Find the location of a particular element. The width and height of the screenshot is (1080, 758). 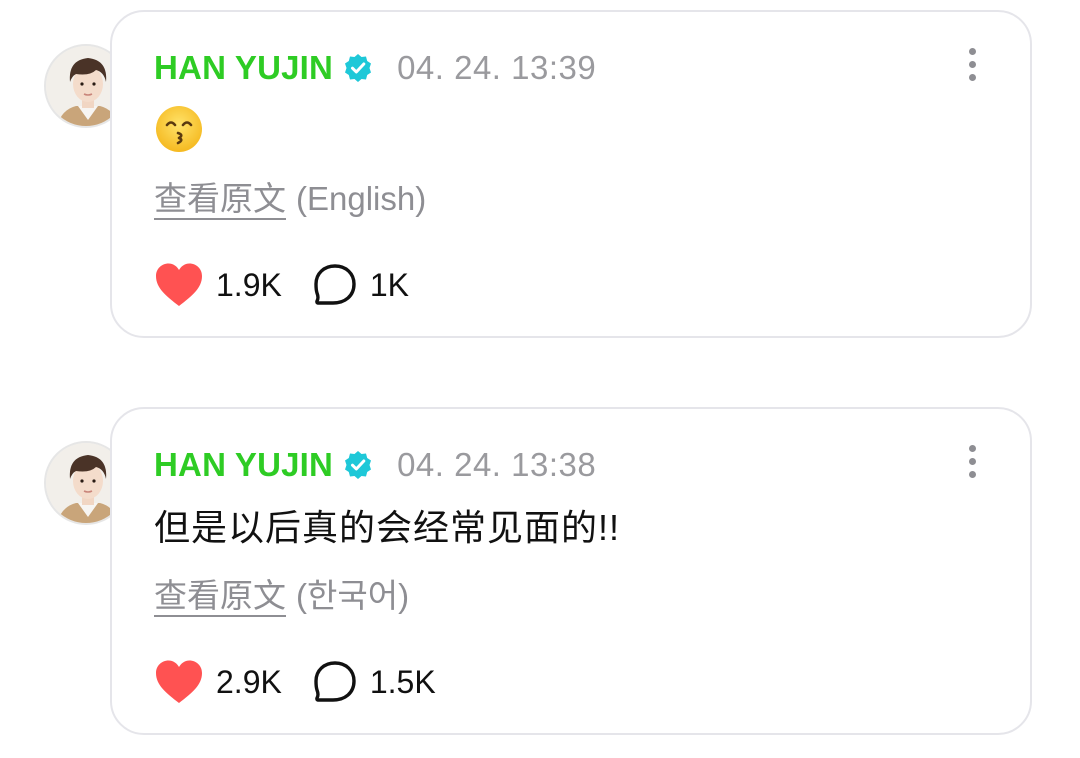

post-timestamp: 04. 24. 13:39 is located at coordinates (497, 67).